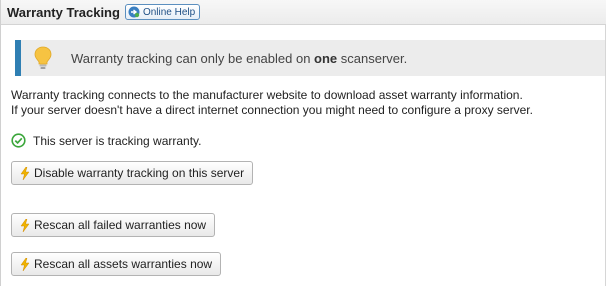  What do you see at coordinates (139, 173) in the screenshot?
I see `disable-warranty-tracking-label: Disable warranty tracking on this server` at bounding box center [139, 173].